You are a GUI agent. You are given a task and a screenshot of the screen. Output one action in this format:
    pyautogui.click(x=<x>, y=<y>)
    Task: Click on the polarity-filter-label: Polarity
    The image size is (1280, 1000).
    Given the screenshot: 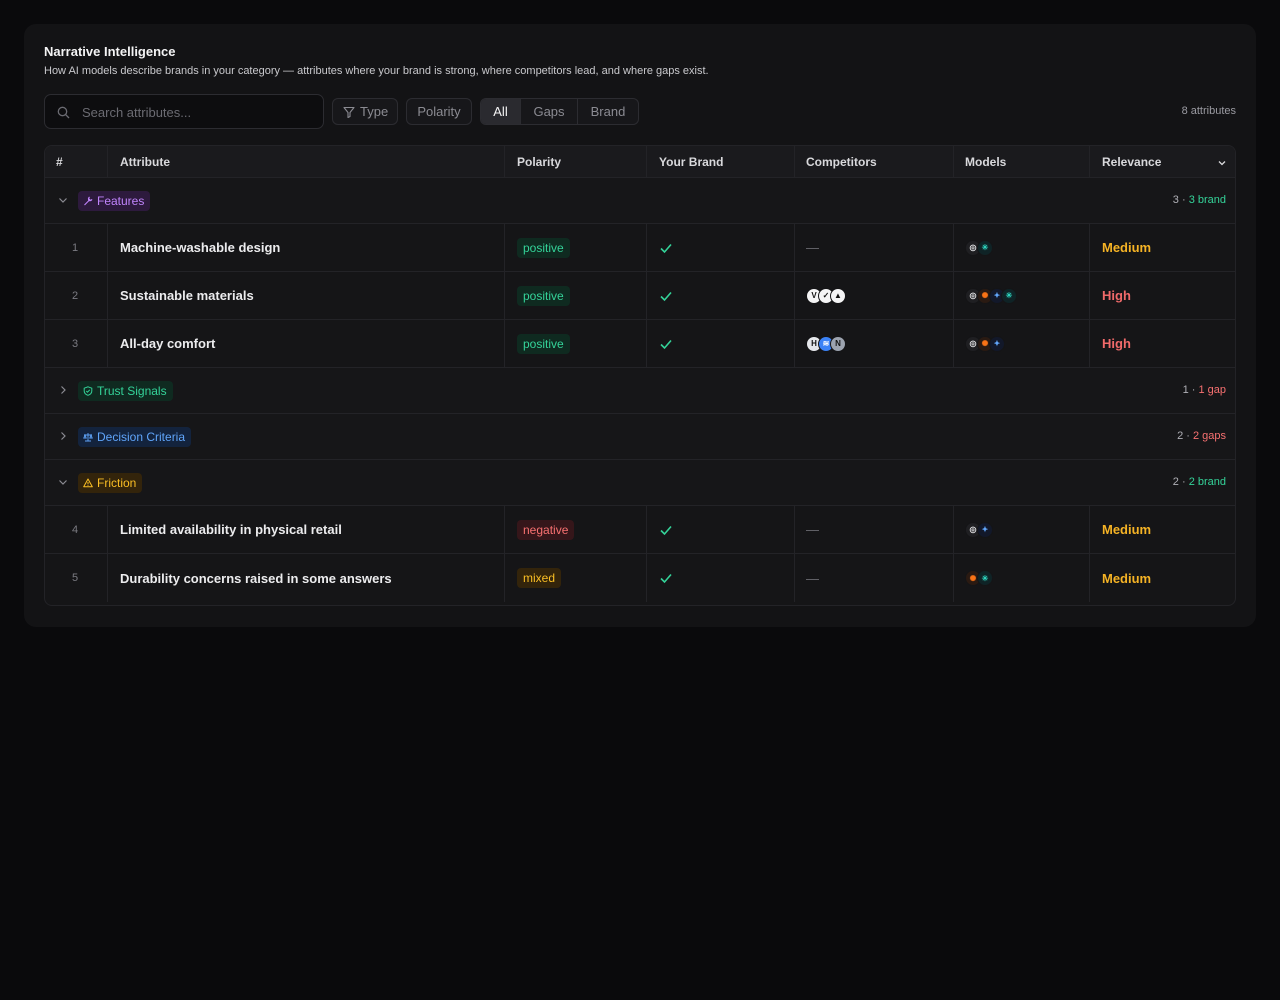 What is the action you would take?
    pyautogui.click(x=439, y=111)
    